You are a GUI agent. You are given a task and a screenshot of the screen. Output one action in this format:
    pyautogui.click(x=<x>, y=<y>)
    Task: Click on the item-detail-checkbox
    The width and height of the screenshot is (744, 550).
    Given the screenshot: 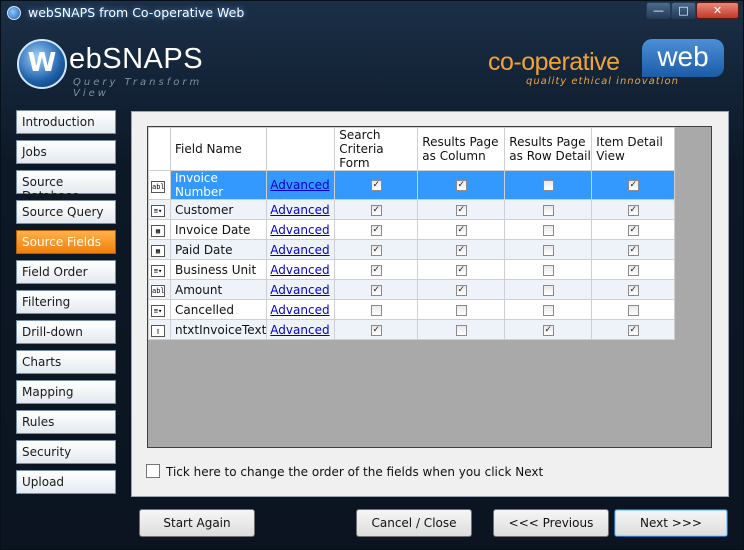 What is the action you would take?
    pyautogui.click(x=633, y=310)
    